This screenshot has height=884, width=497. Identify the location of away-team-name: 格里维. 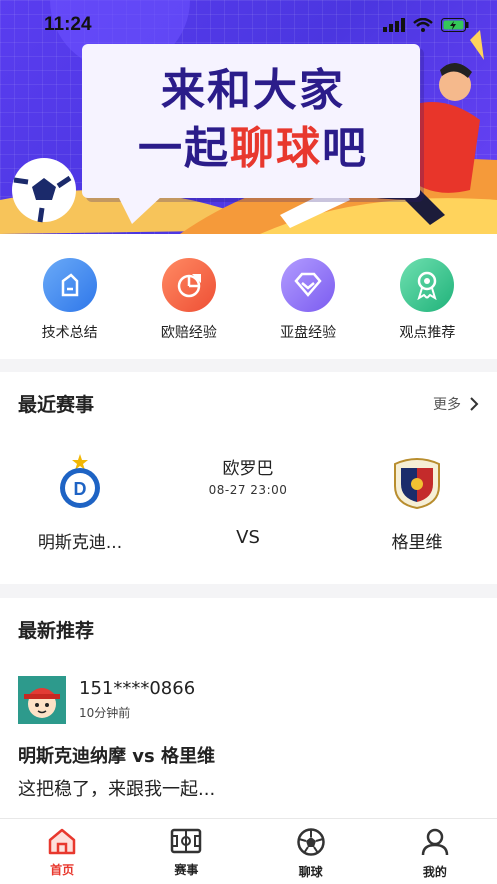
(417, 543).